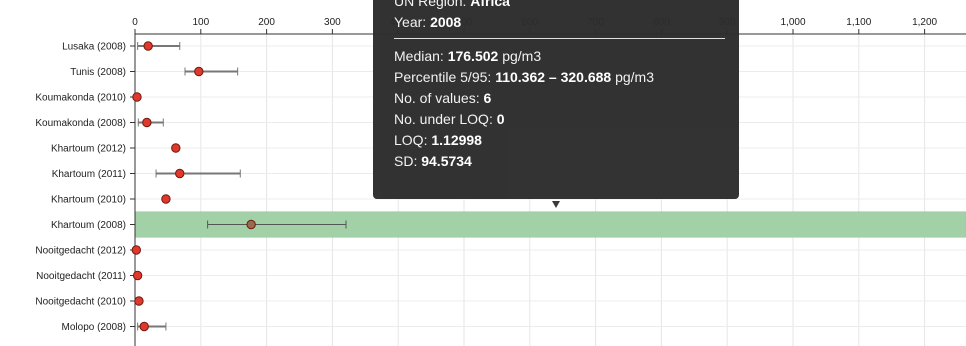  I want to click on tooltip-median: Median: 176.502 pg/m3, so click(468, 56).